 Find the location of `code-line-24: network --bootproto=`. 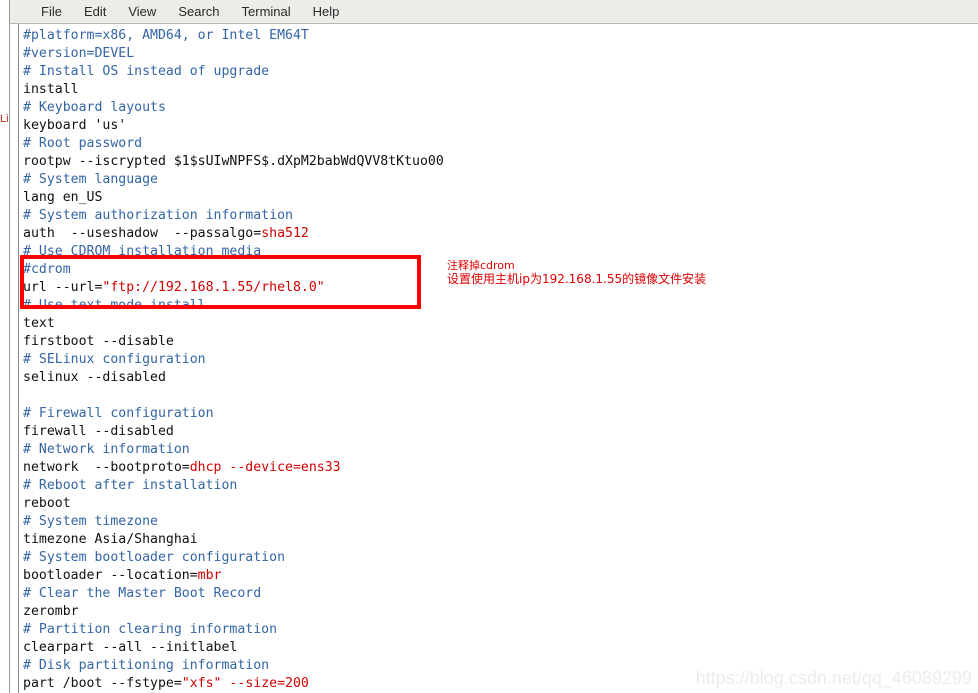

code-line-24: network --bootproto= is located at coordinates (106, 467).